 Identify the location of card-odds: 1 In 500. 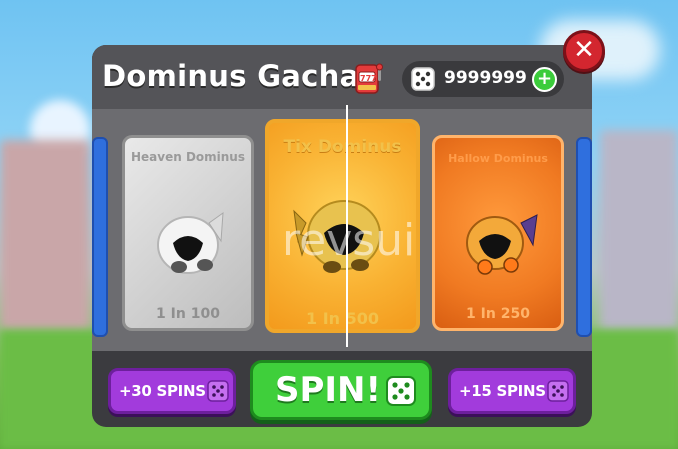
(342, 318).